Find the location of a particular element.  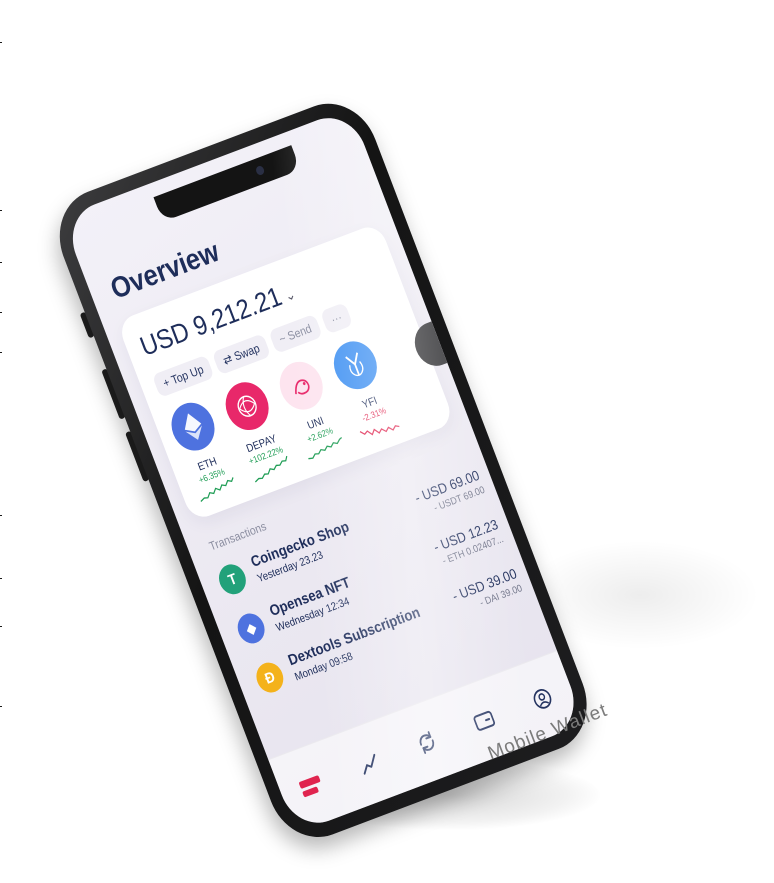

tab-profile is located at coordinates (542, 699).